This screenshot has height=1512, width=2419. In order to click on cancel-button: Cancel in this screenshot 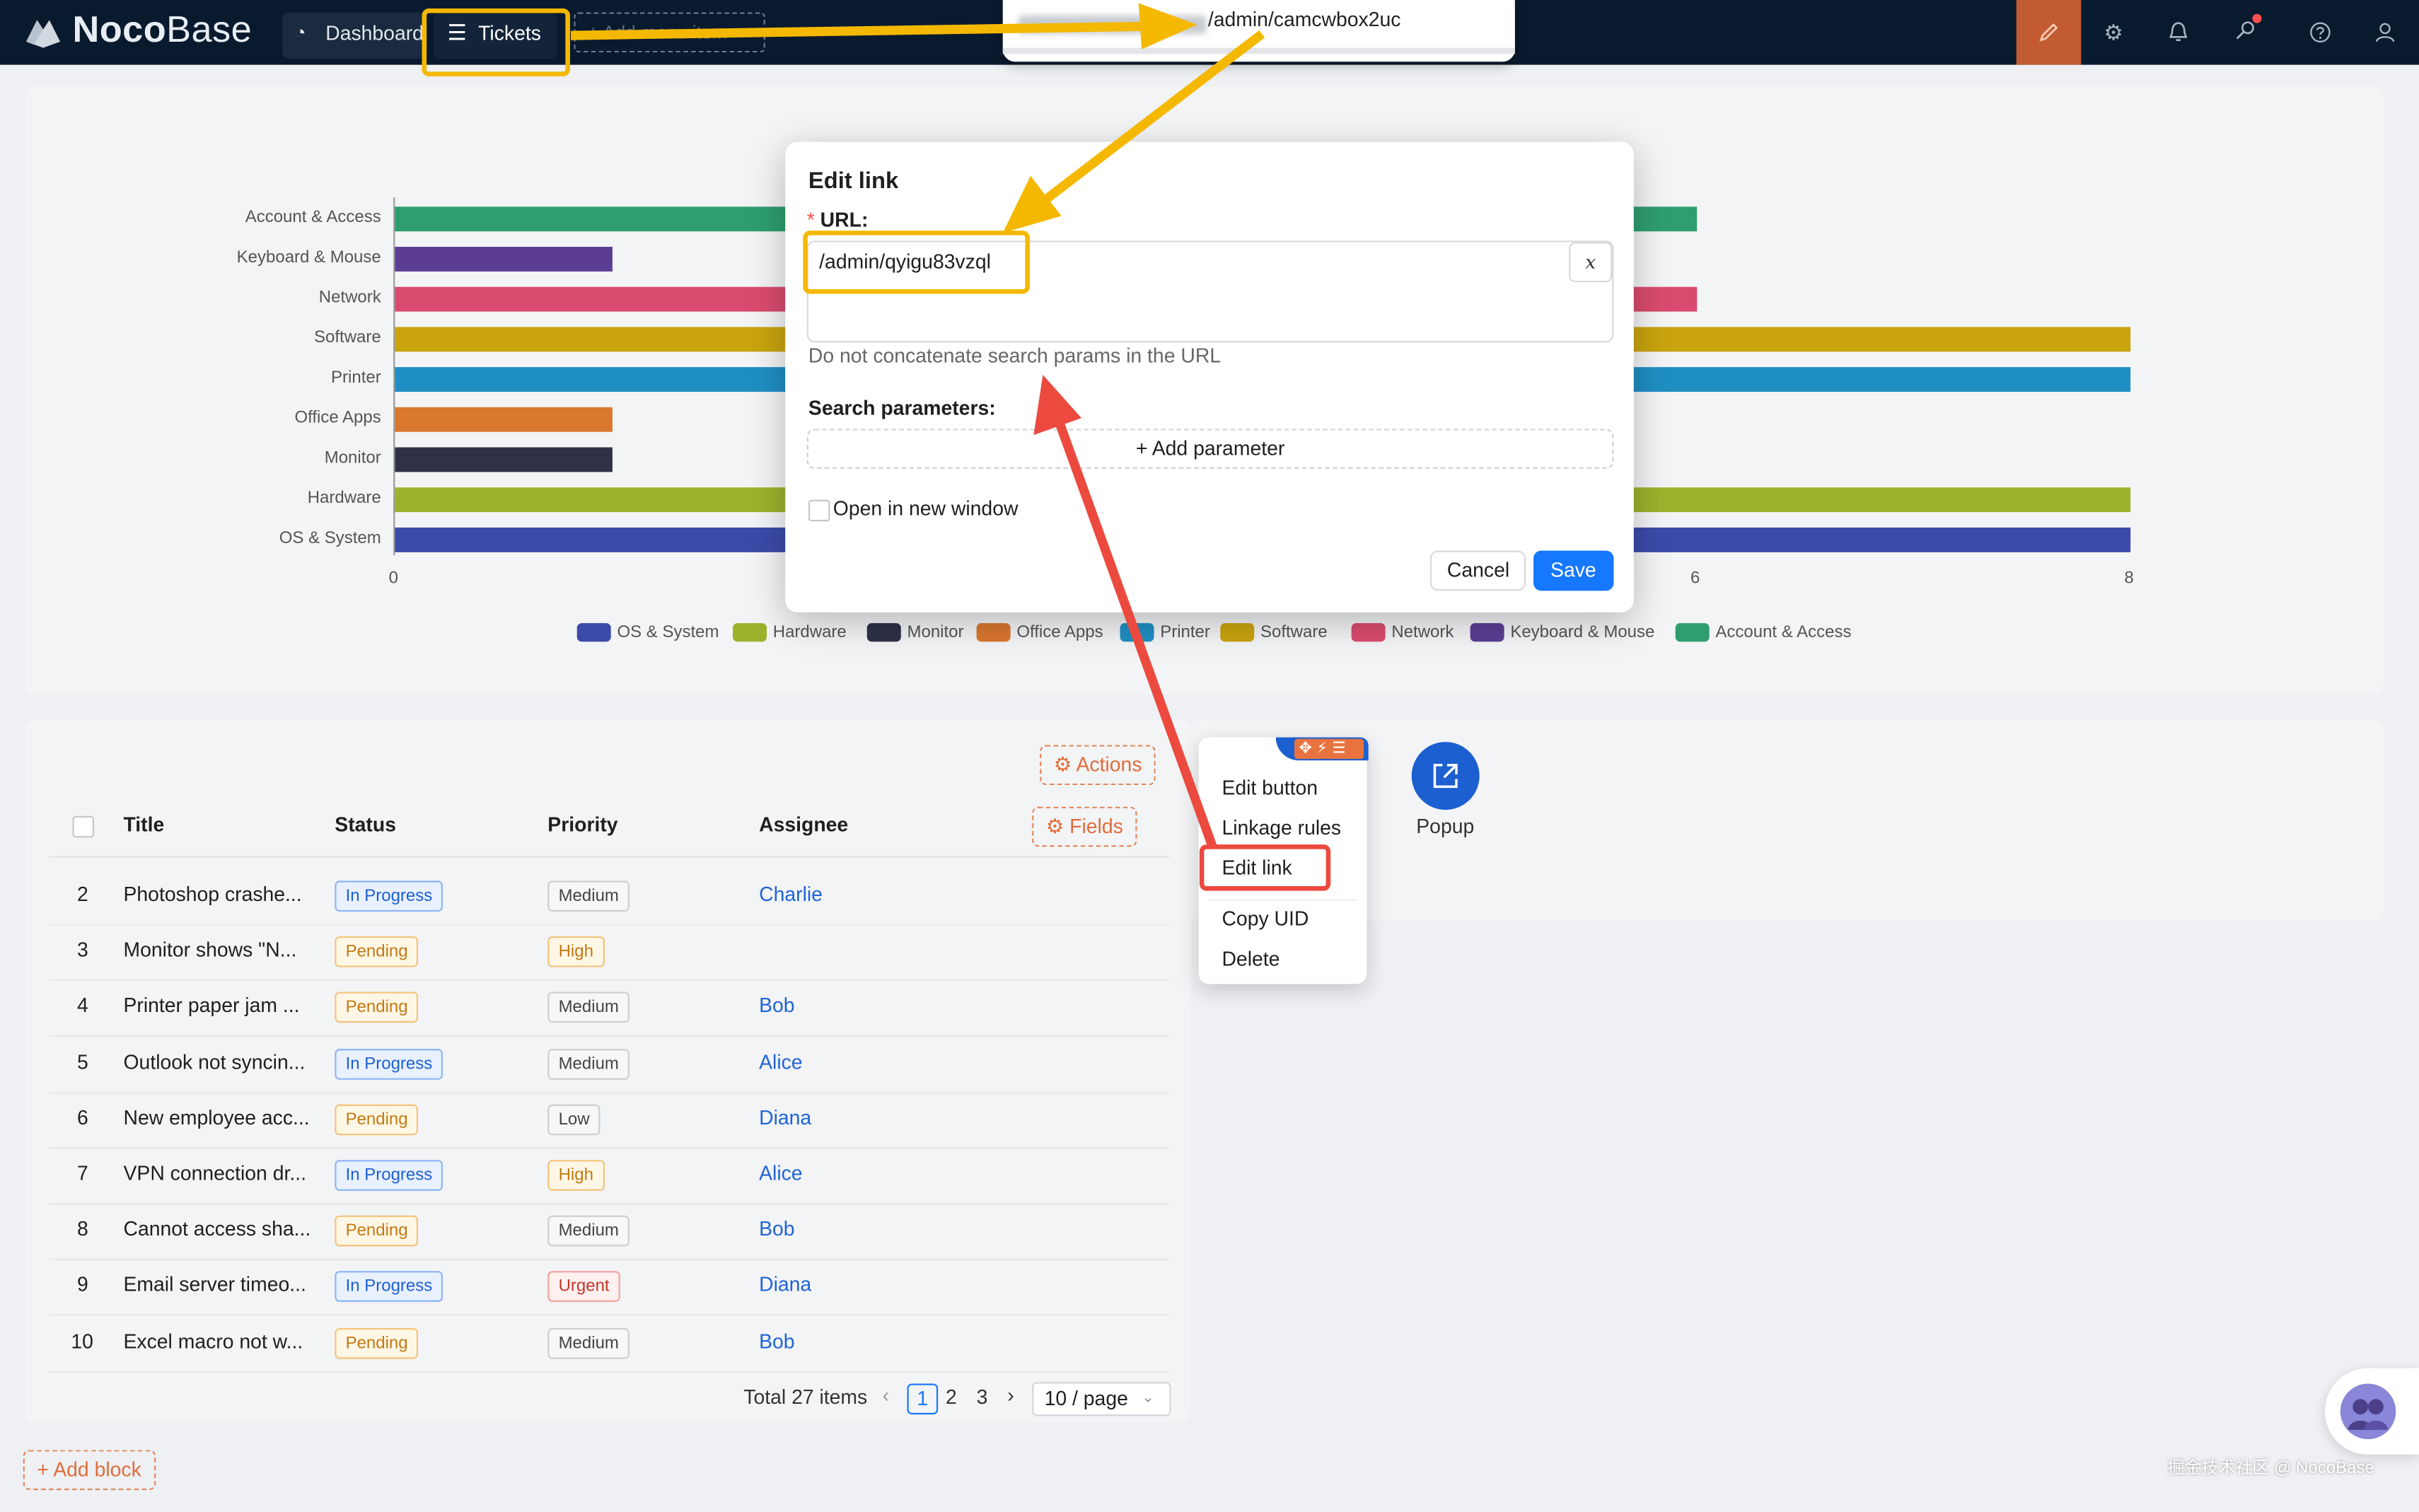, I will do `click(1478, 570)`.